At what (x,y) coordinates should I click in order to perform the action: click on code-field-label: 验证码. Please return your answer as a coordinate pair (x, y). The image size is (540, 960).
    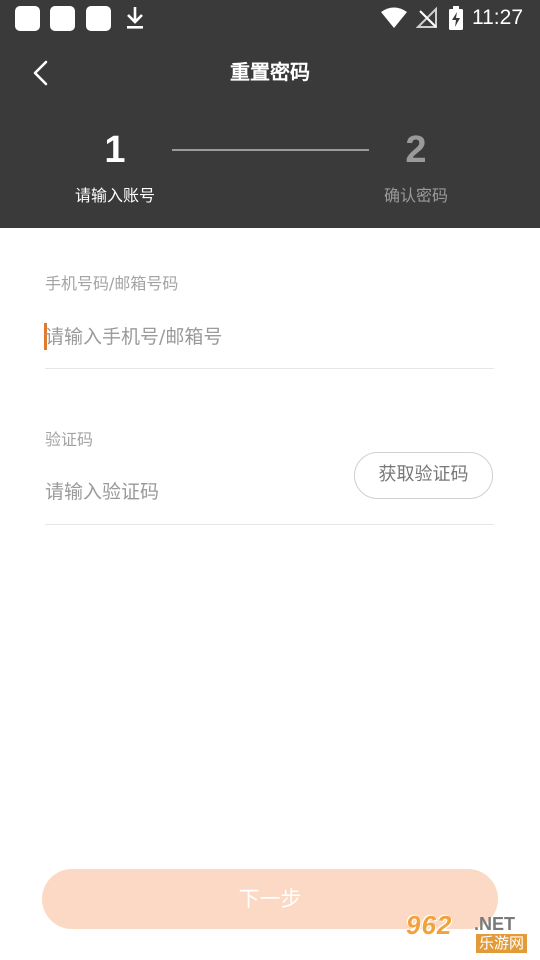
    Looking at the image, I should click on (69, 439).